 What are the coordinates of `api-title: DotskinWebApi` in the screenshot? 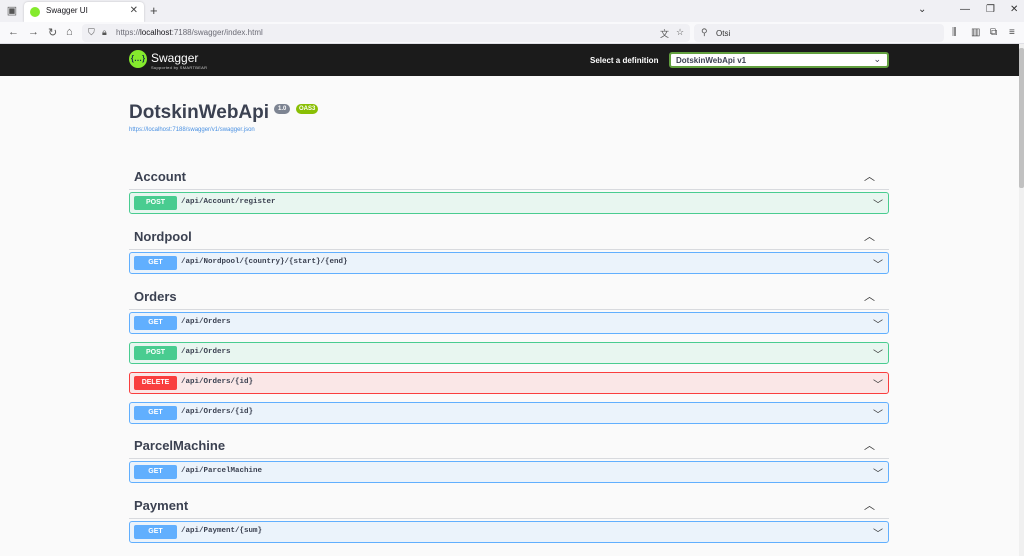 It's located at (199, 112).